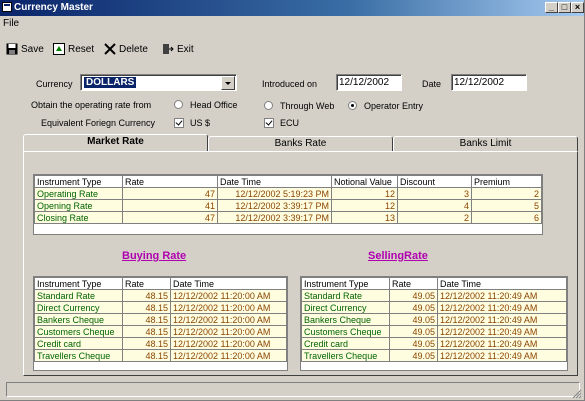  I want to click on introduced-on-field: 12/12/2002, so click(369, 82).